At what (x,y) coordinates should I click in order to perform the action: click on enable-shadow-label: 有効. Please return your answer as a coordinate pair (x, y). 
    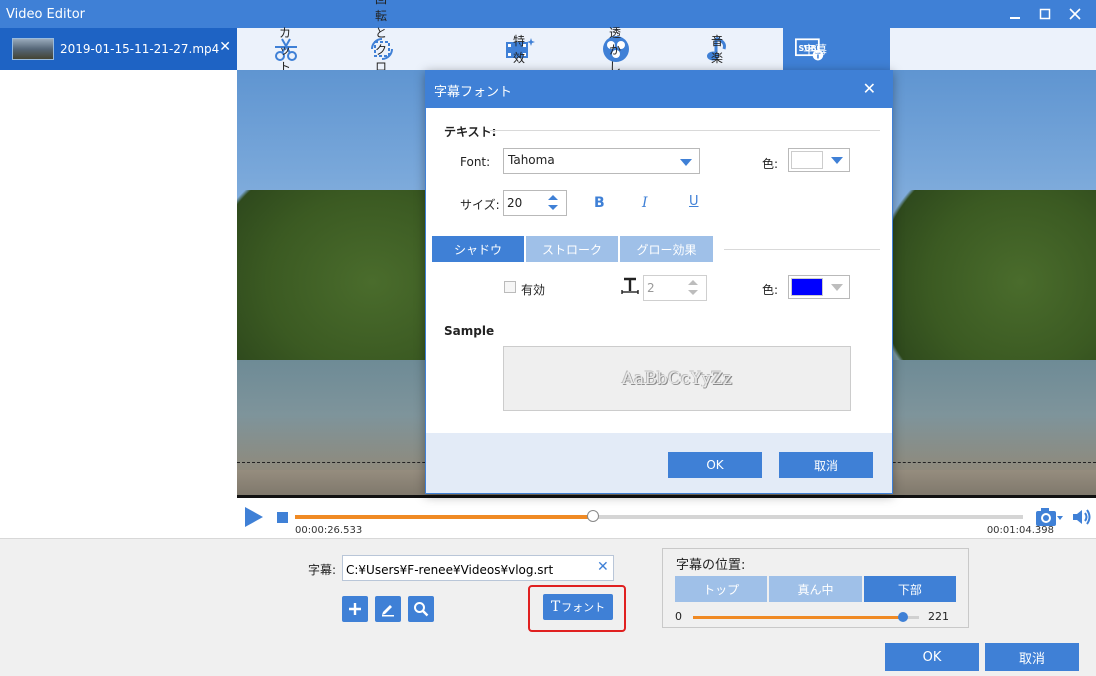
    Looking at the image, I should click on (533, 290).